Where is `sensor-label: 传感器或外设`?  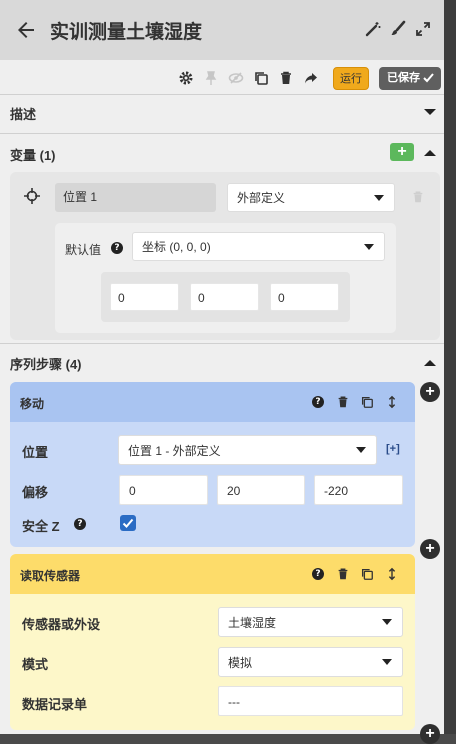
sensor-label: 传感器或外设 is located at coordinates (61, 624).